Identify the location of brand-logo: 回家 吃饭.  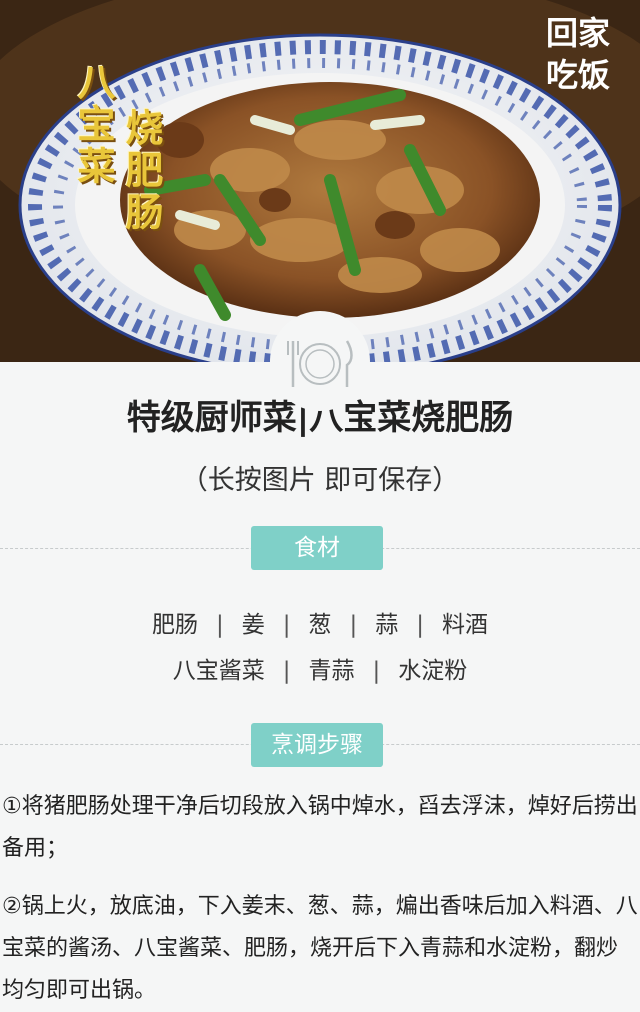
(588, 54).